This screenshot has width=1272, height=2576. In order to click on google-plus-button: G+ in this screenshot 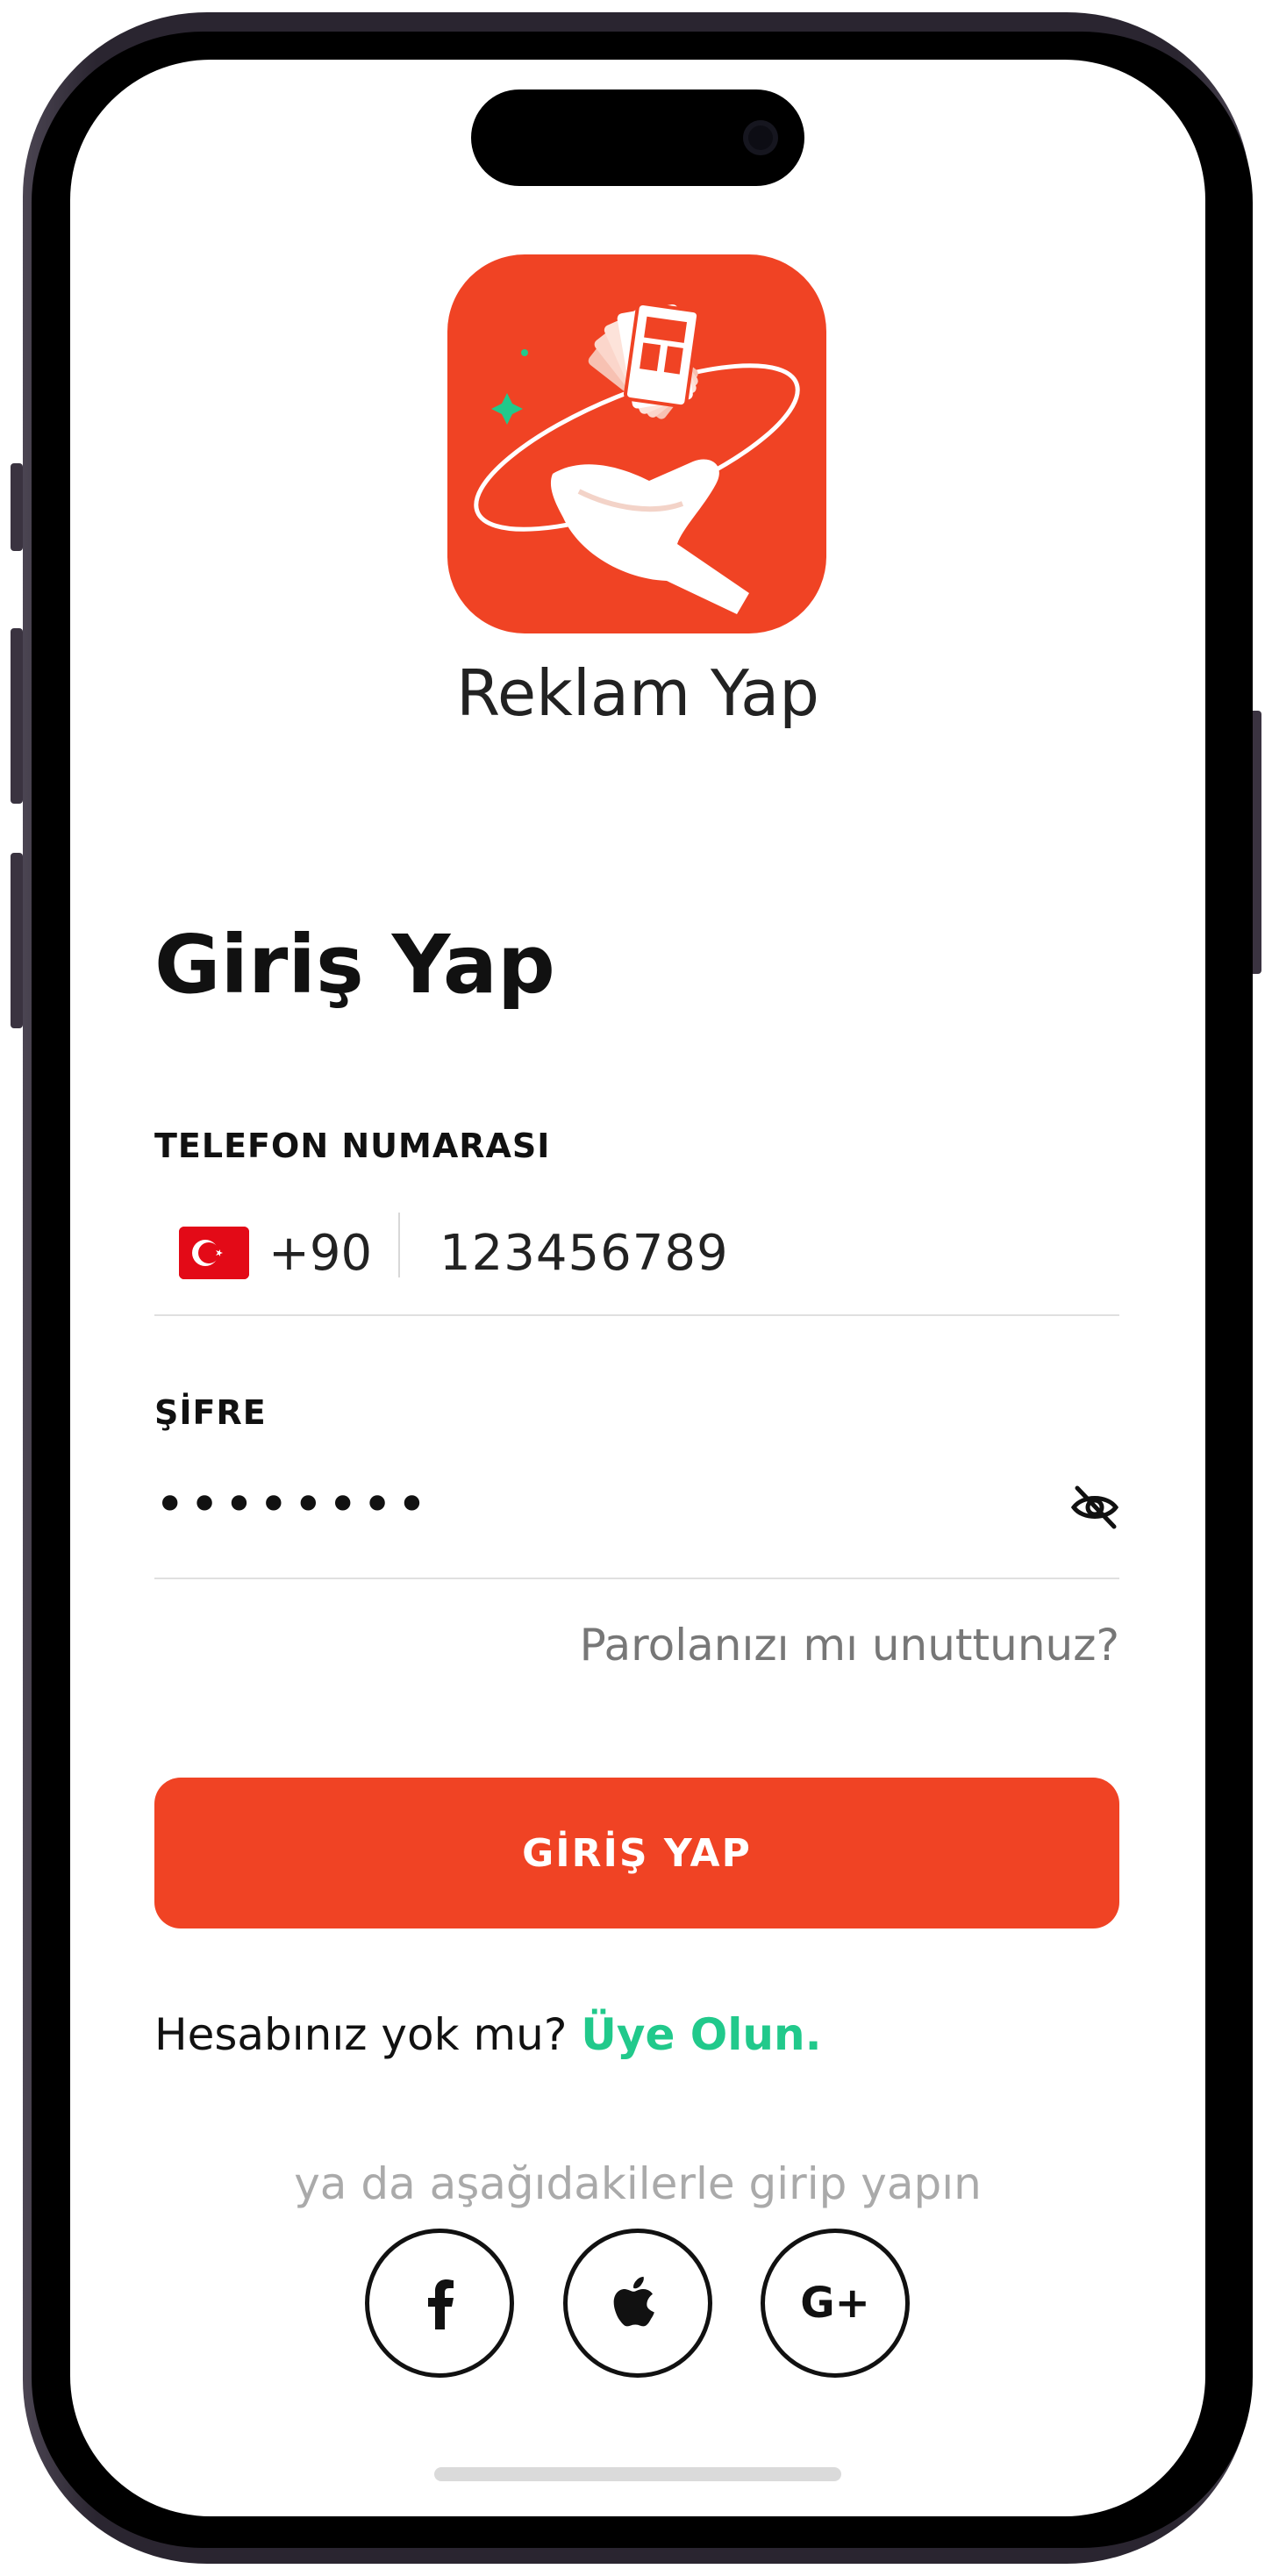, I will do `click(835, 2303)`.